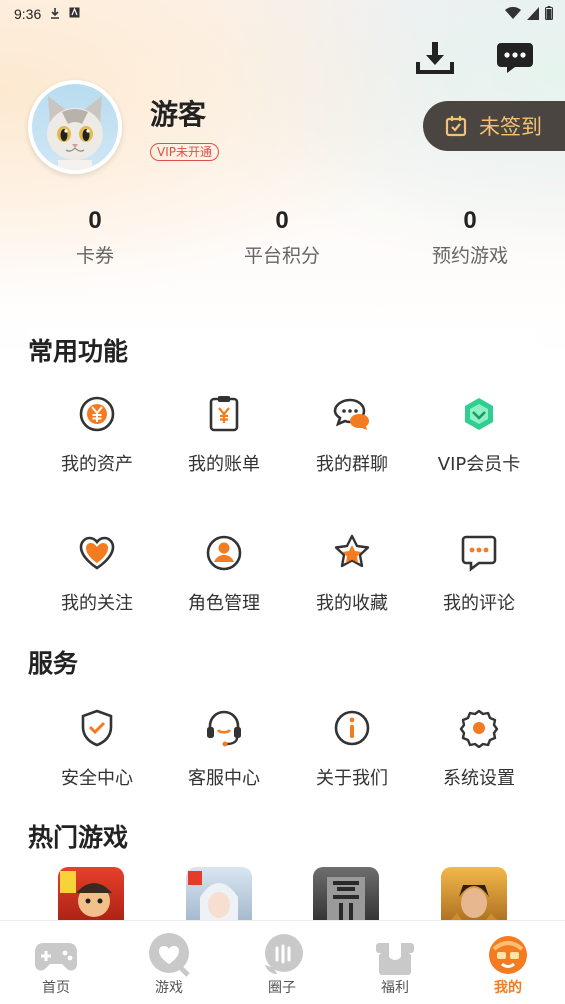 This screenshot has height=1004, width=565. Describe the element at coordinates (352, 435) in the screenshot. I see `func-my-group-chat: 我的群聊` at that location.